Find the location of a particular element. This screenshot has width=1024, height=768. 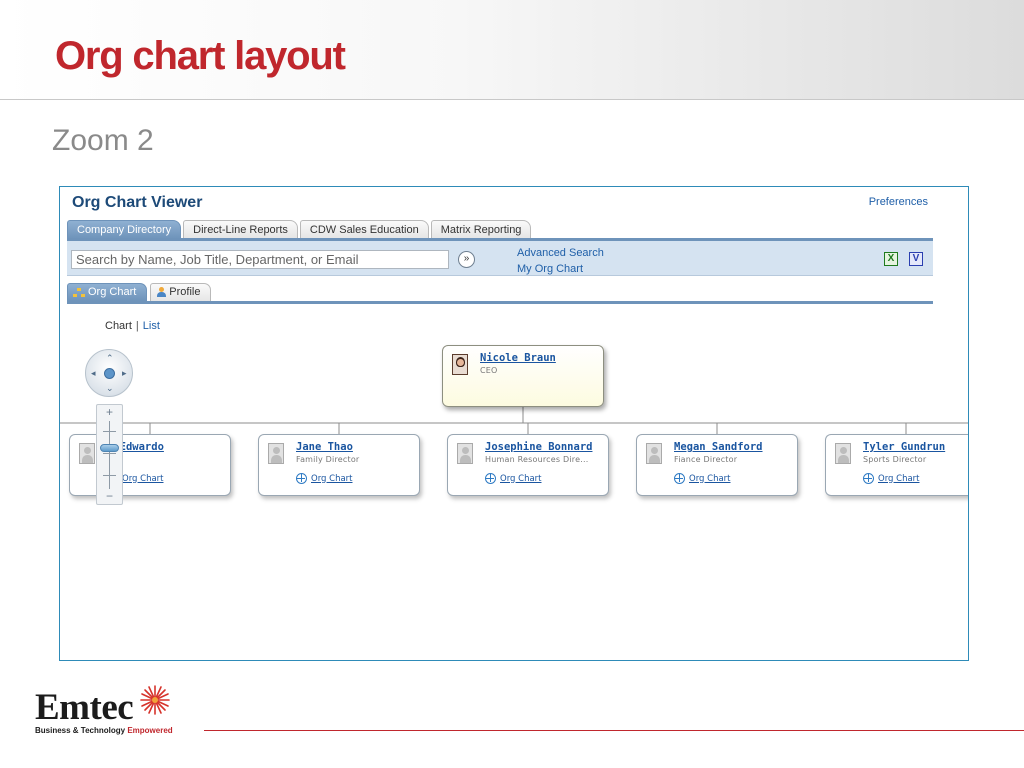

employee-name-link: Megan Sandford is located at coordinates (718, 447).